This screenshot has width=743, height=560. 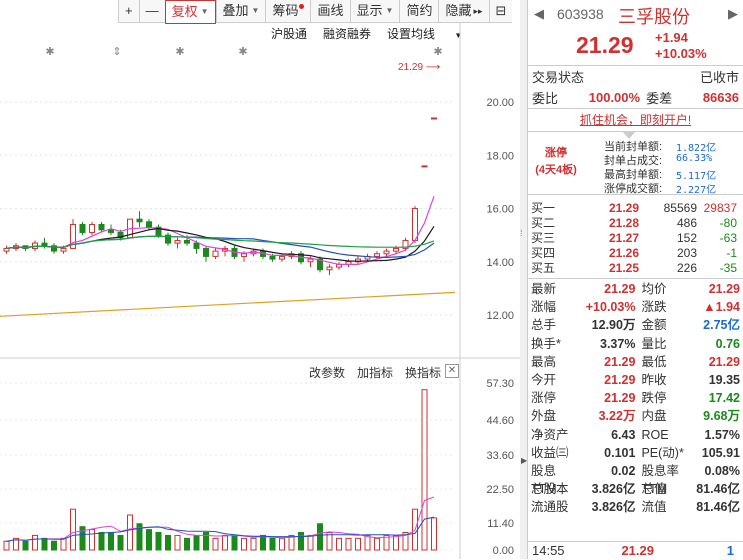 What do you see at coordinates (718, 489) in the screenshot?
I see `stat-value: 81.46亿` at bounding box center [718, 489].